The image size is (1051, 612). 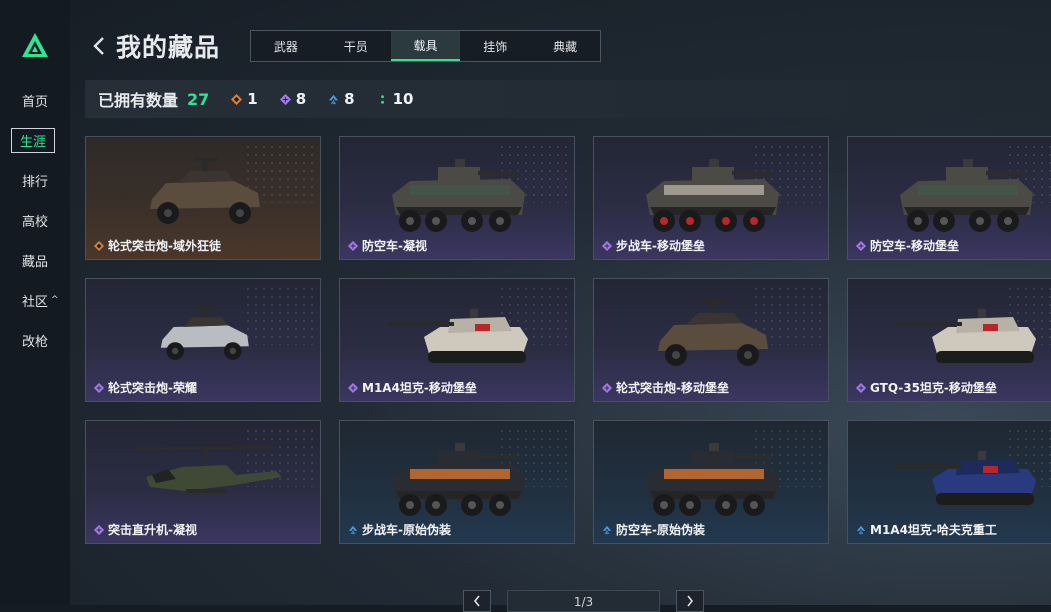 I want to click on back-button, so click(x=99, y=46).